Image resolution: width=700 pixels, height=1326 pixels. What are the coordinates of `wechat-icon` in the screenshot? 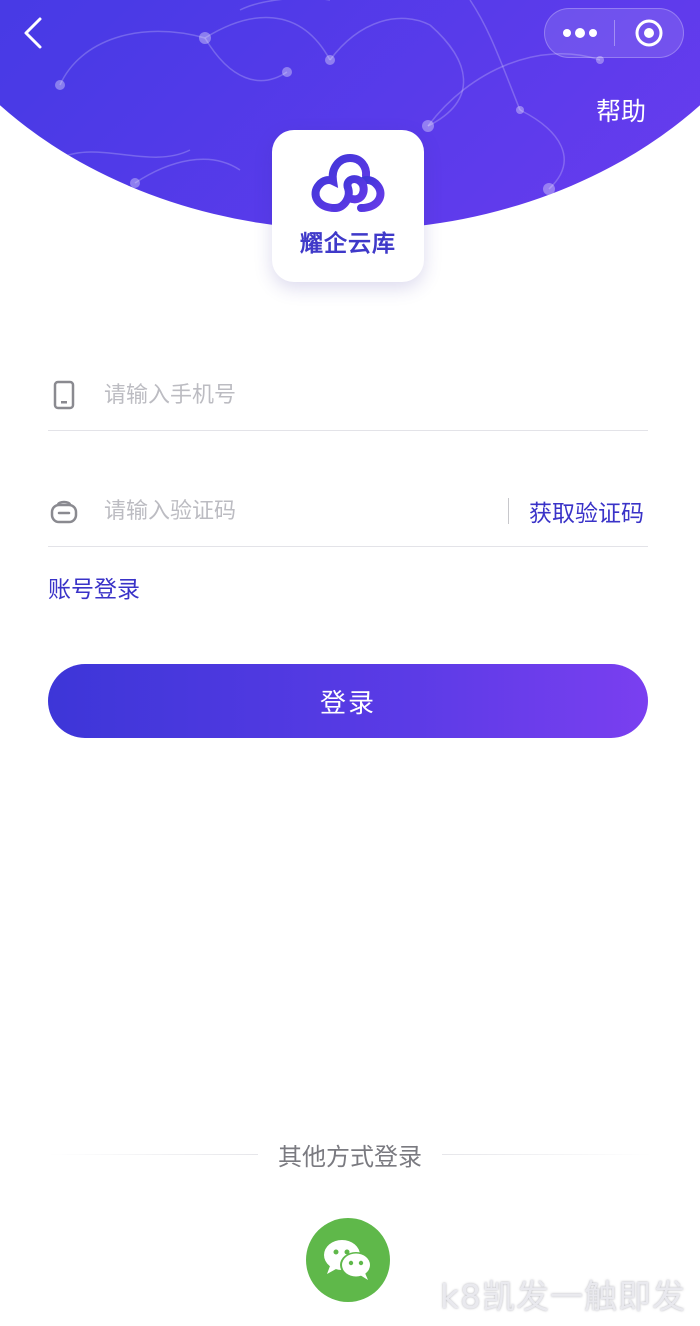 It's located at (348, 1260).